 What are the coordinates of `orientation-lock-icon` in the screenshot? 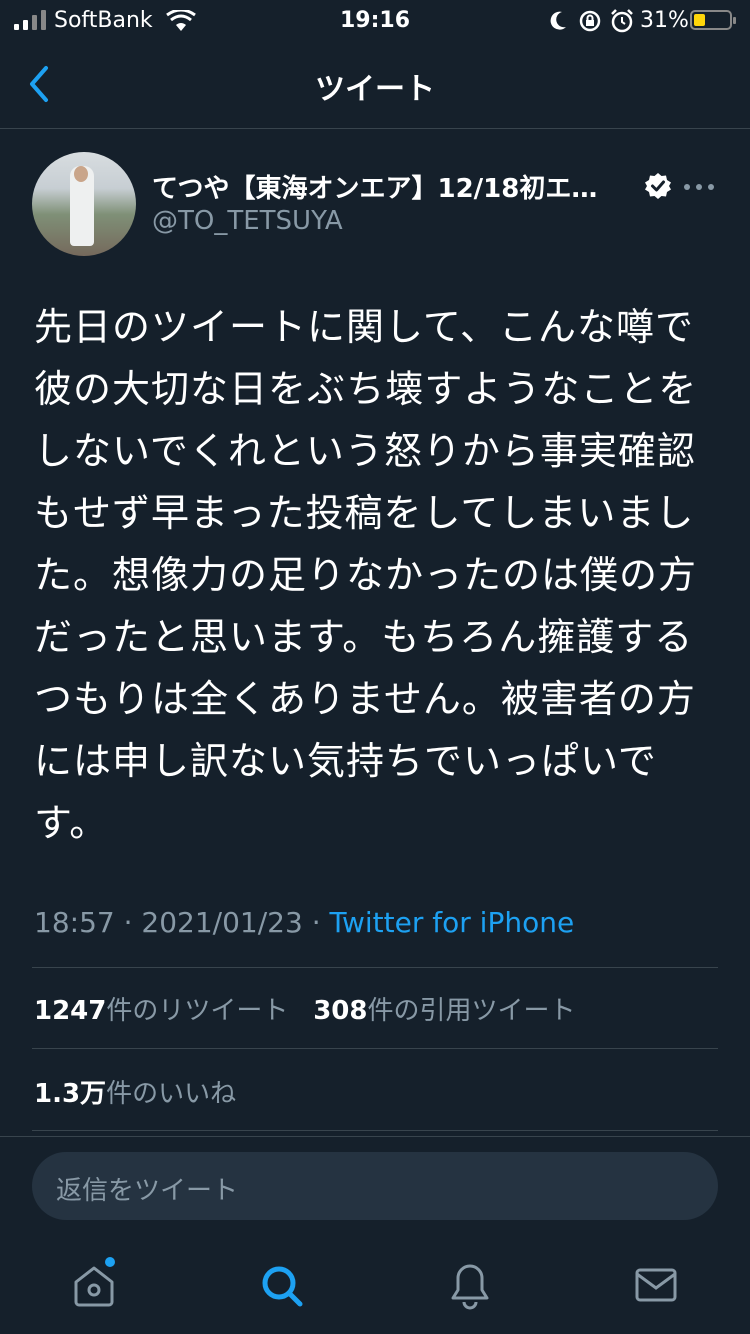 It's located at (590, 21).